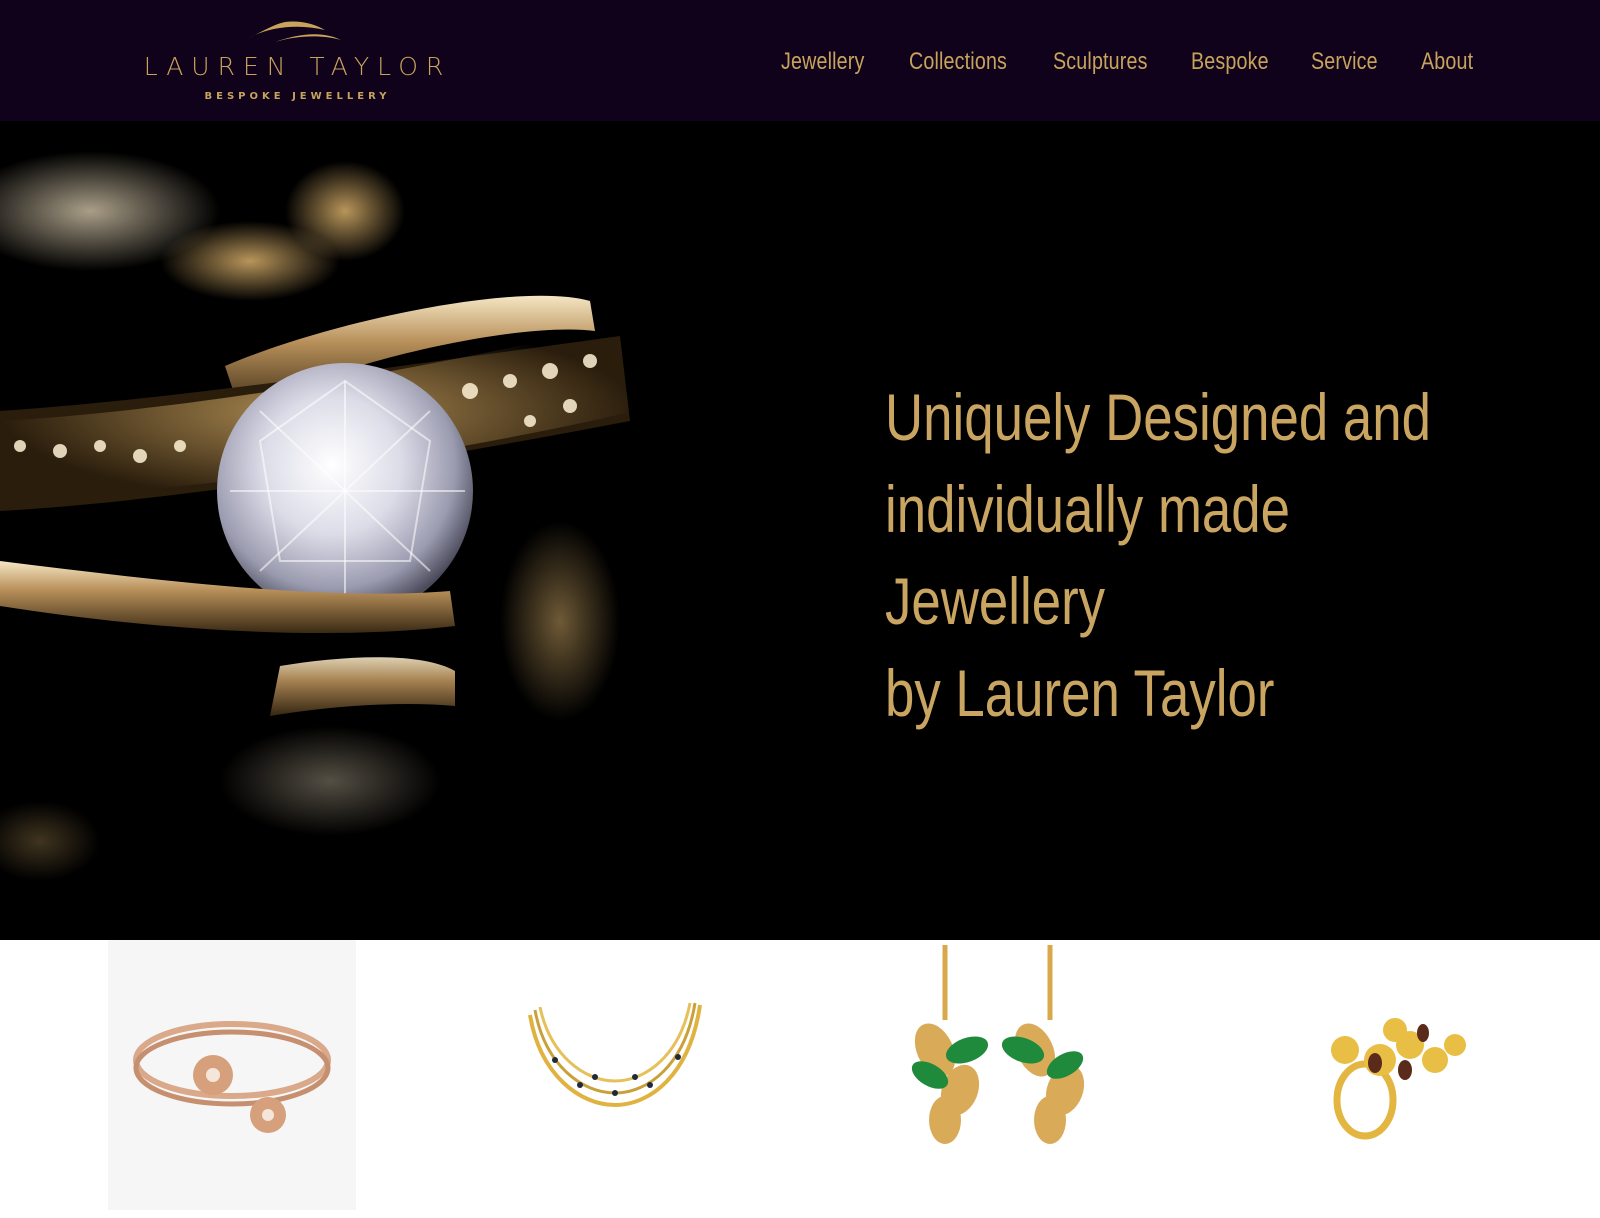  Describe the element at coordinates (1398, 1079) in the screenshot. I see `flower-ring-image` at that location.